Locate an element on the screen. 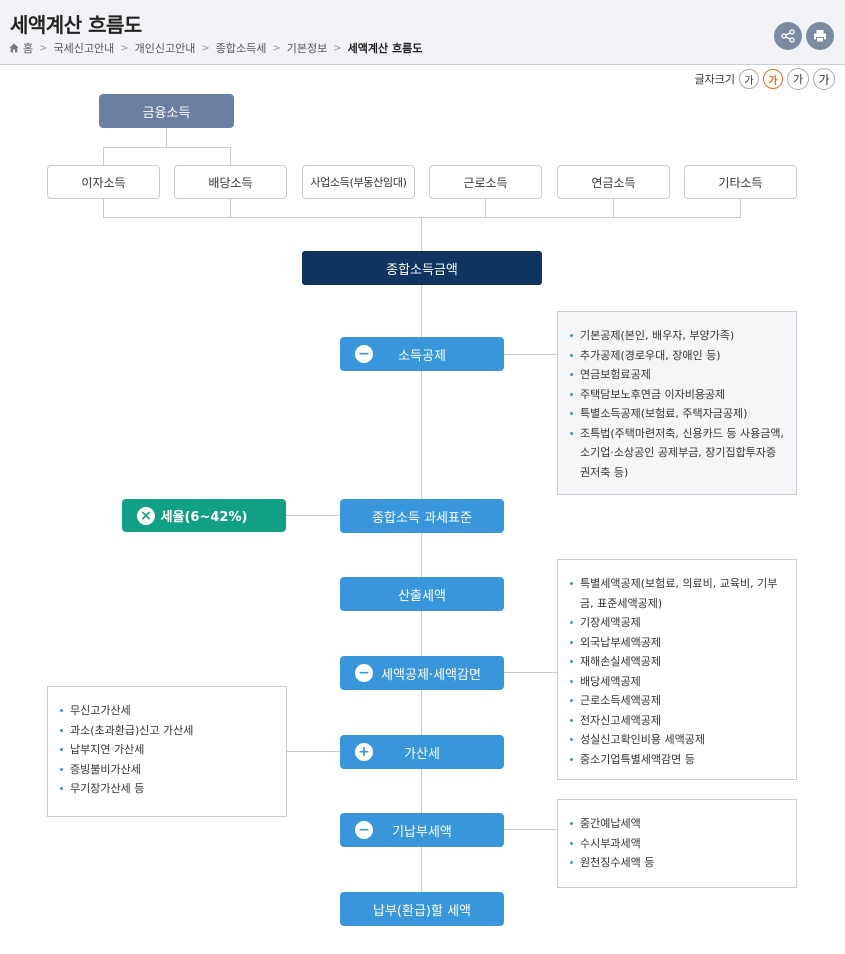  list-item: 재해손실세액공제 is located at coordinates (677, 662).